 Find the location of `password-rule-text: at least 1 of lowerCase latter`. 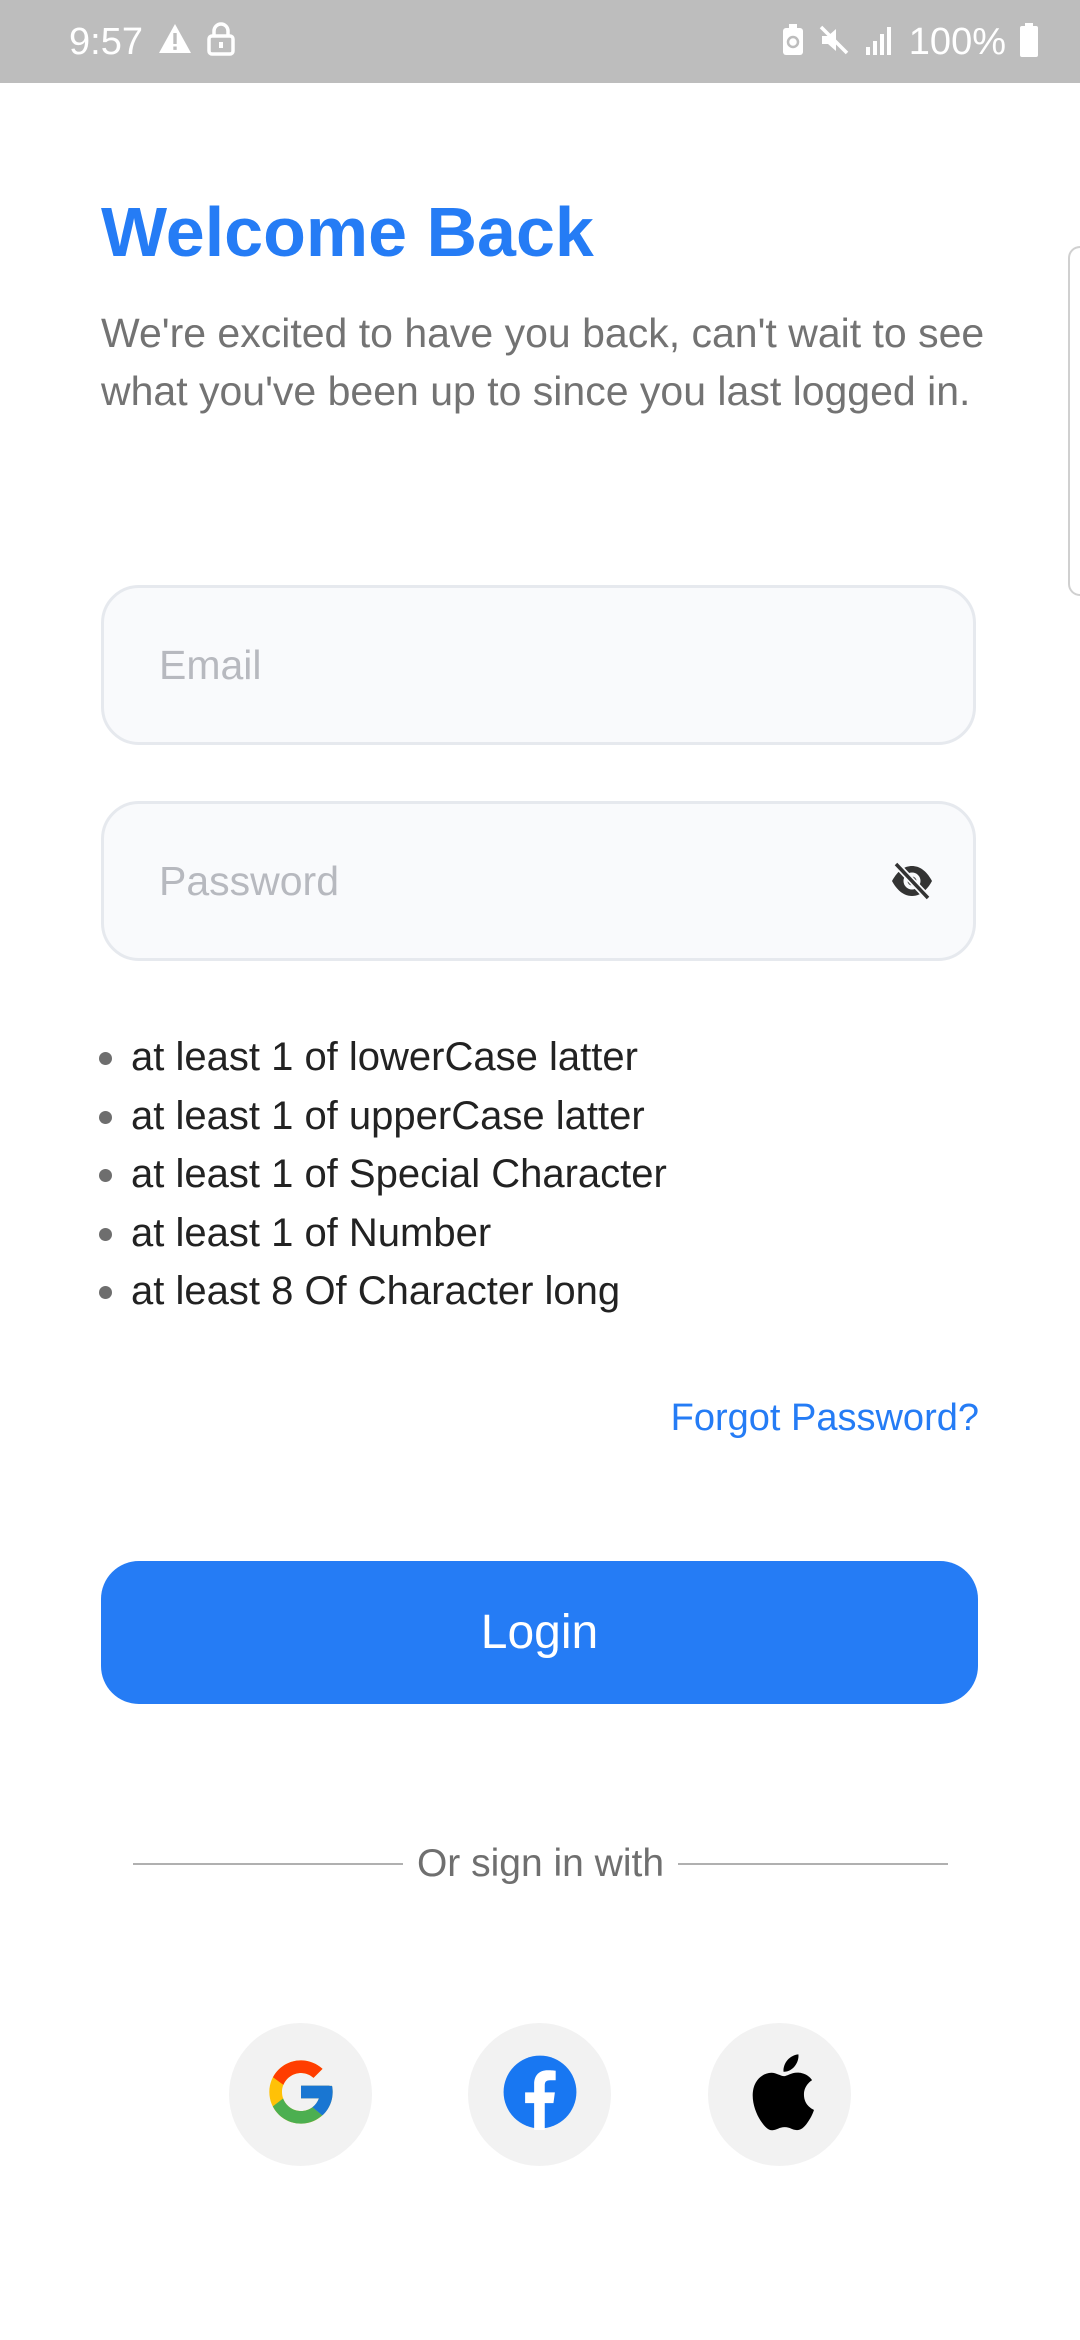

password-rule-text: at least 1 of lowerCase latter is located at coordinates (384, 1057).